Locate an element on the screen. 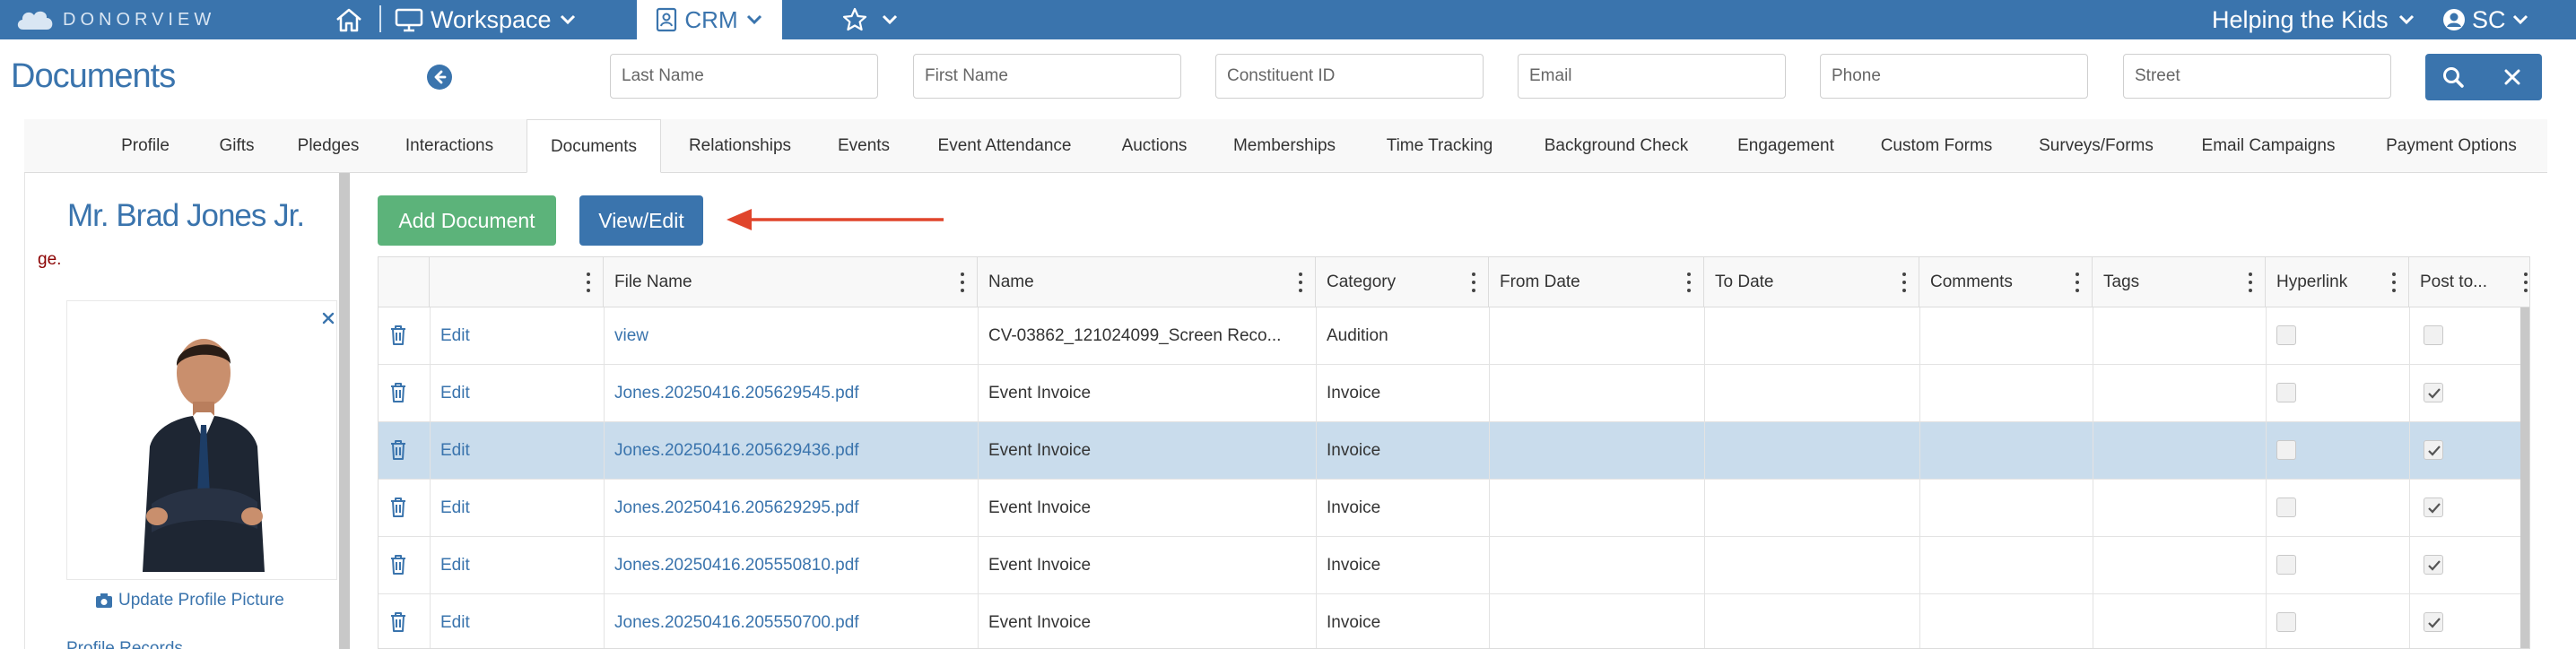  crm-menu: CRM is located at coordinates (709, 19).